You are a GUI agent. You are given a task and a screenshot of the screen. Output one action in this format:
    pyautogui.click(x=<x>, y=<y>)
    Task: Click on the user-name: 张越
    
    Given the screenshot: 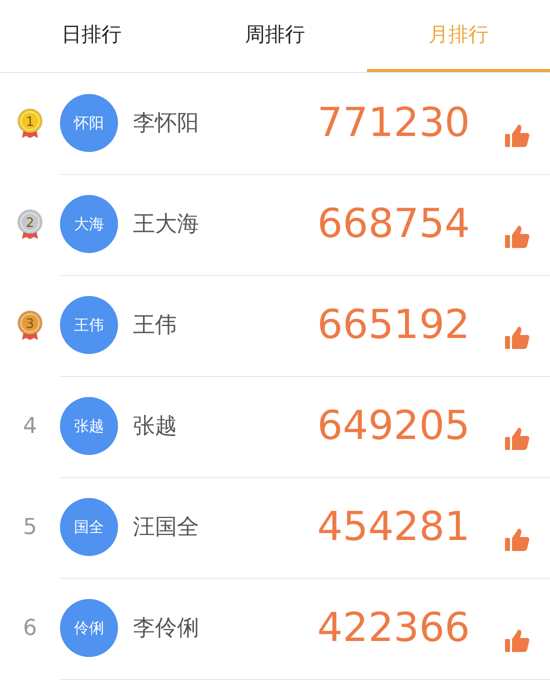 What is the action you would take?
    pyautogui.click(x=155, y=427)
    